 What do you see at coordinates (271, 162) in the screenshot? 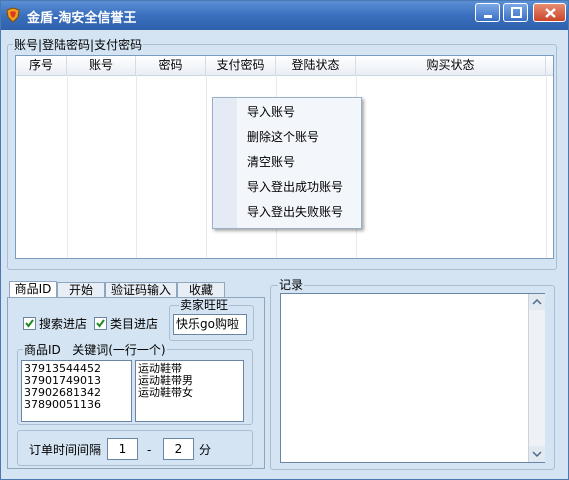
I see `menu-item-clear-accounts: 清空账号` at bounding box center [271, 162].